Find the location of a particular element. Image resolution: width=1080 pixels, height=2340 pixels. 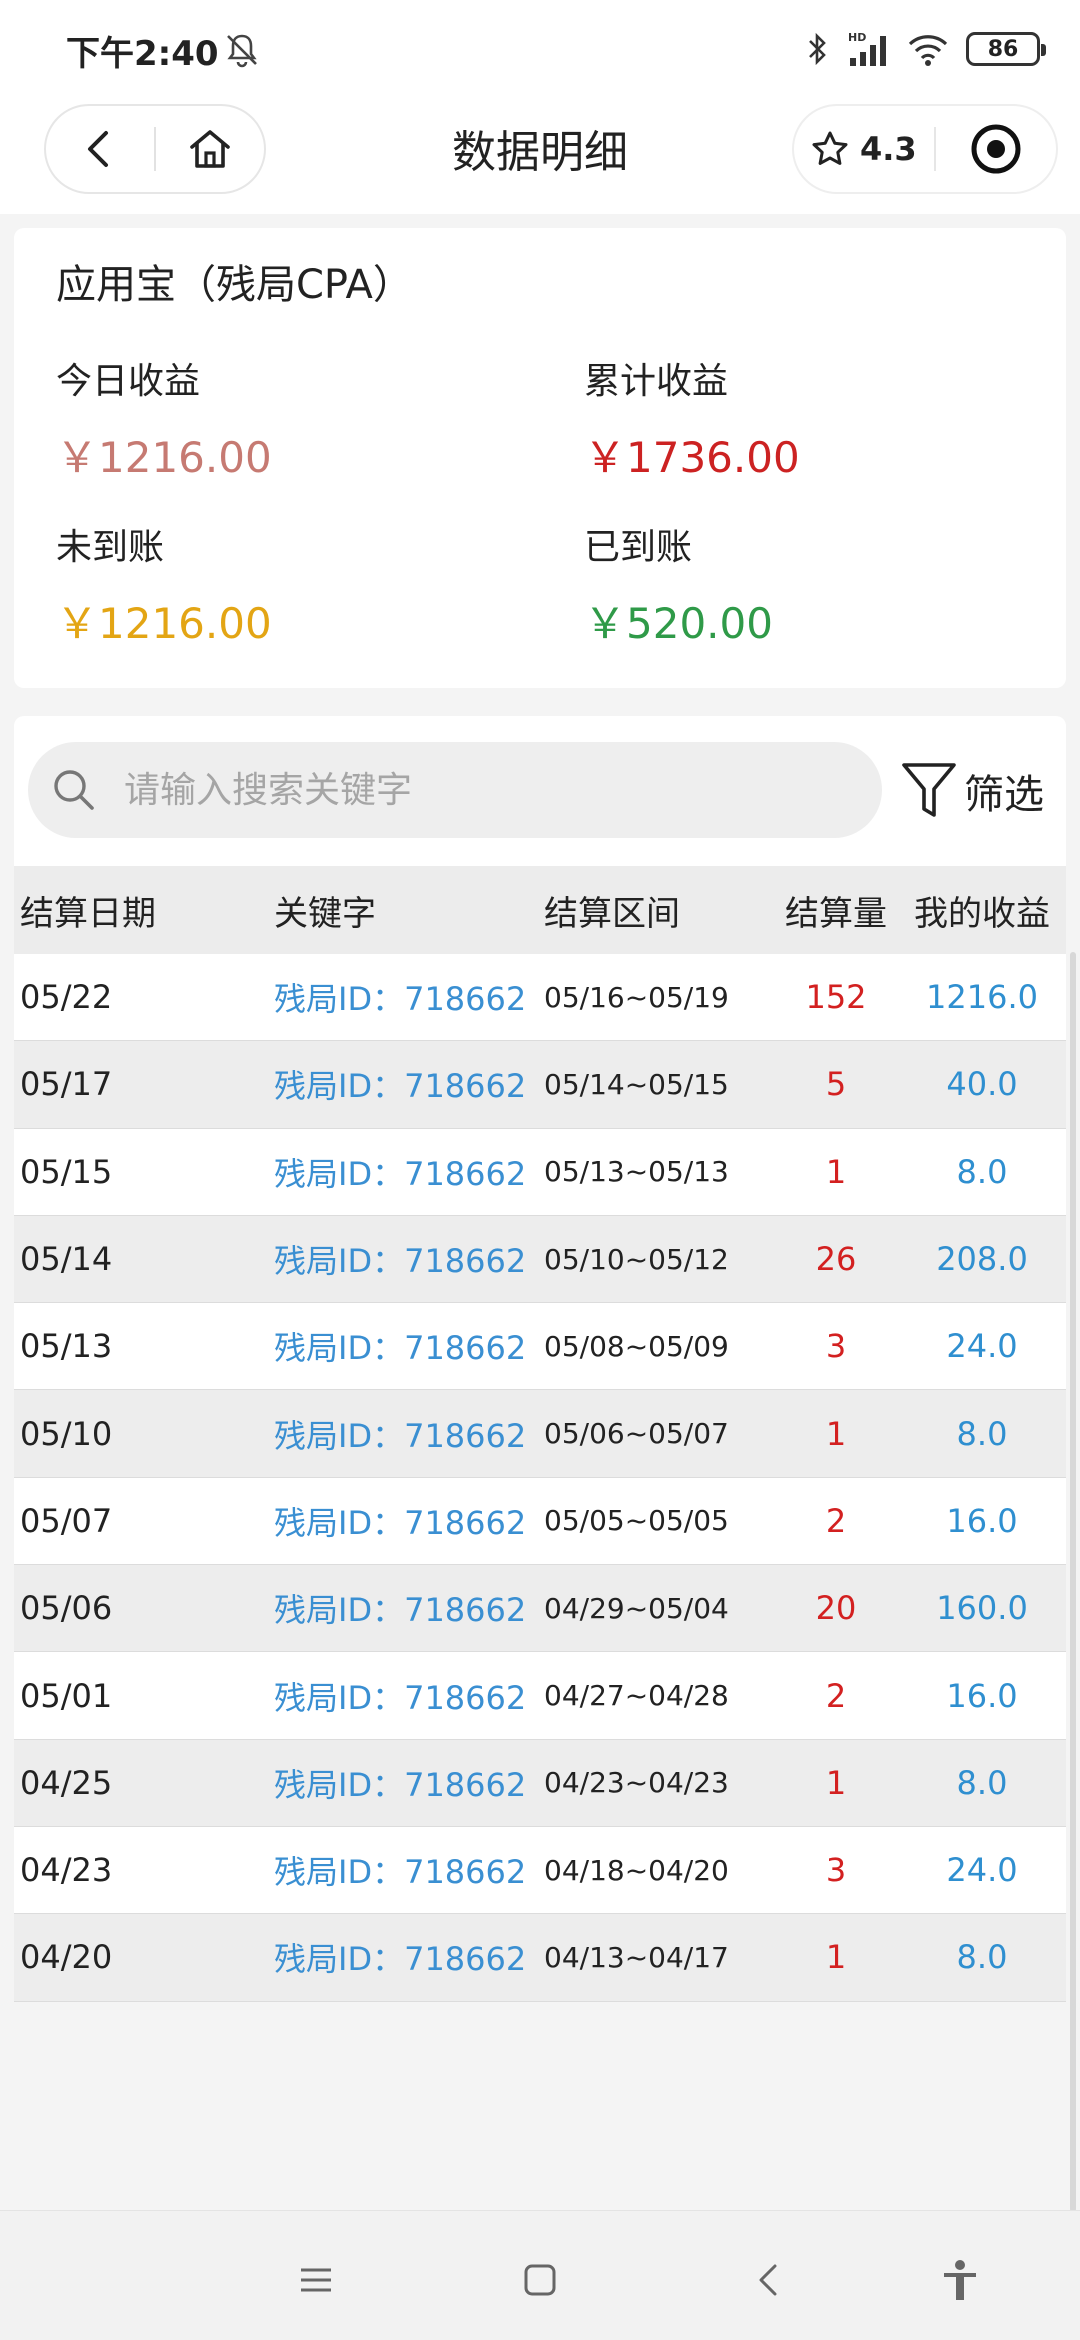

stat-total: 累计收益 ￥1736.00 is located at coordinates (692, 418).